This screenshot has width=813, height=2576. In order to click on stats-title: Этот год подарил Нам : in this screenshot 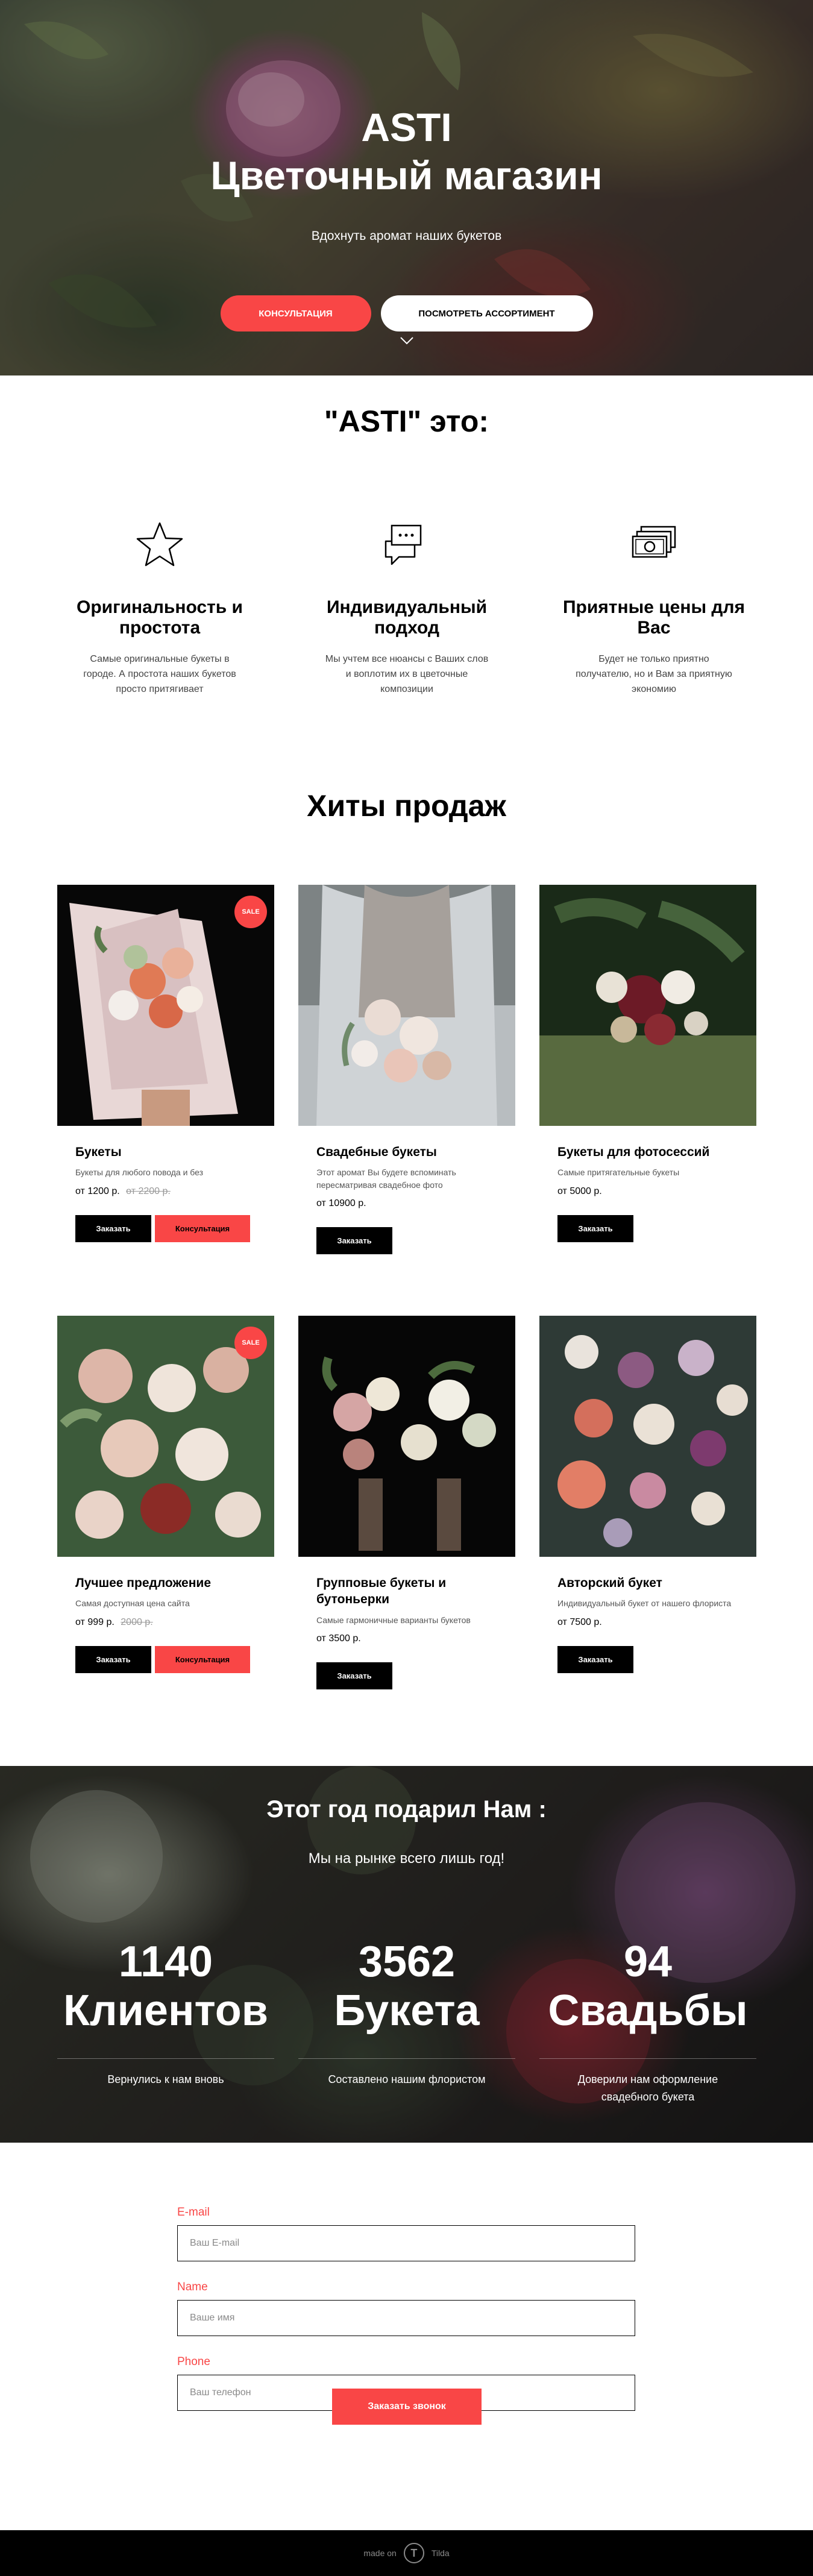, I will do `click(407, 1809)`.